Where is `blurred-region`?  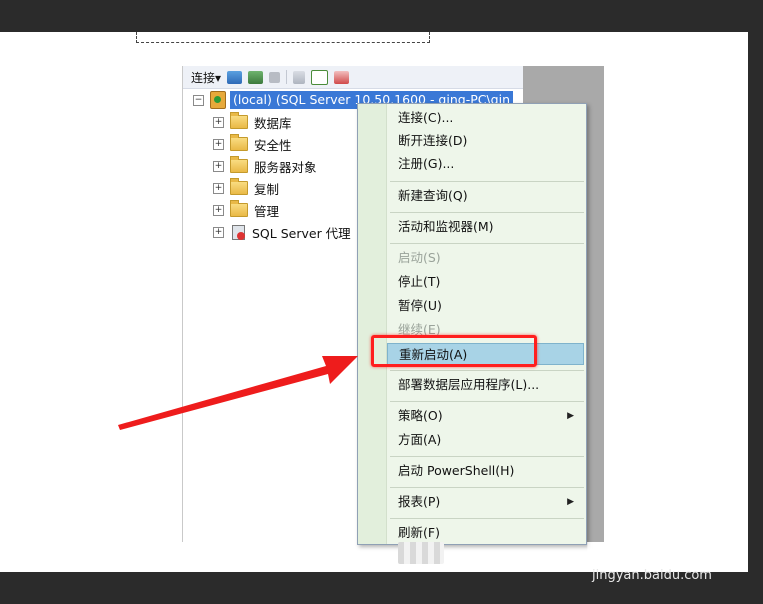 blurred-region is located at coordinates (421, 553).